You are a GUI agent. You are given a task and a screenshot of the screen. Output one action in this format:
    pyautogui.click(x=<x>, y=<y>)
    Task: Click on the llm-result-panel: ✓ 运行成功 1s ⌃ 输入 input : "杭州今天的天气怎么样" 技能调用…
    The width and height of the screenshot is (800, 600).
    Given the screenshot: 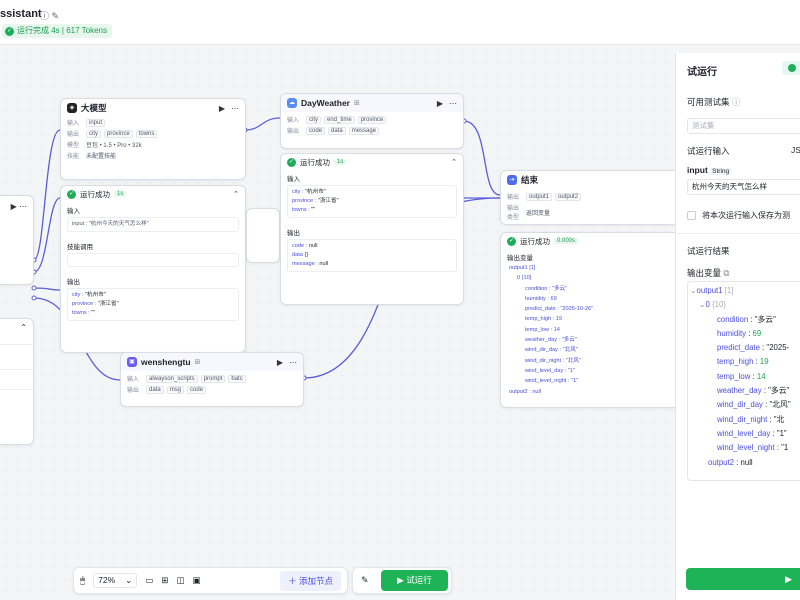 What is the action you would take?
    pyautogui.click(x=153, y=269)
    